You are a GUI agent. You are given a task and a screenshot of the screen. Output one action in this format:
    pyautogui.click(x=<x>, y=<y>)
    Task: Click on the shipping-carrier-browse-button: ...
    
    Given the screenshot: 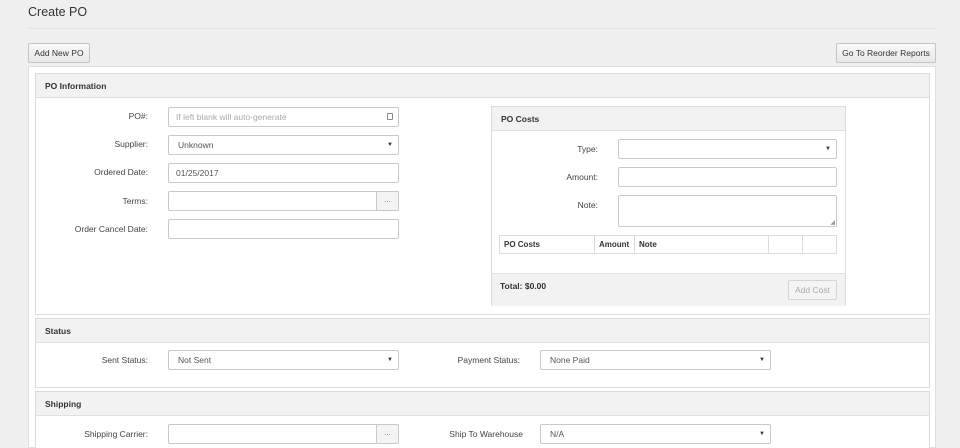 What is the action you would take?
    pyautogui.click(x=387, y=434)
    